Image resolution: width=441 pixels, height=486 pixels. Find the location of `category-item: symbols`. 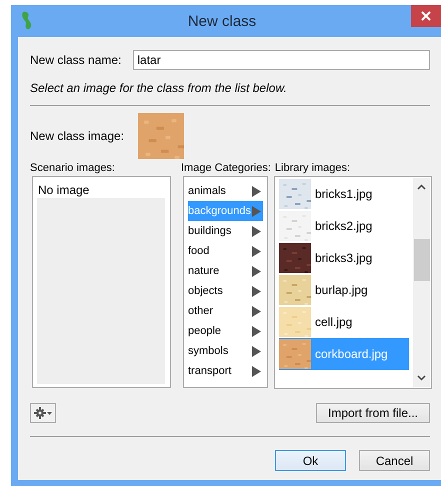

category-item: symbols is located at coordinates (225, 351).